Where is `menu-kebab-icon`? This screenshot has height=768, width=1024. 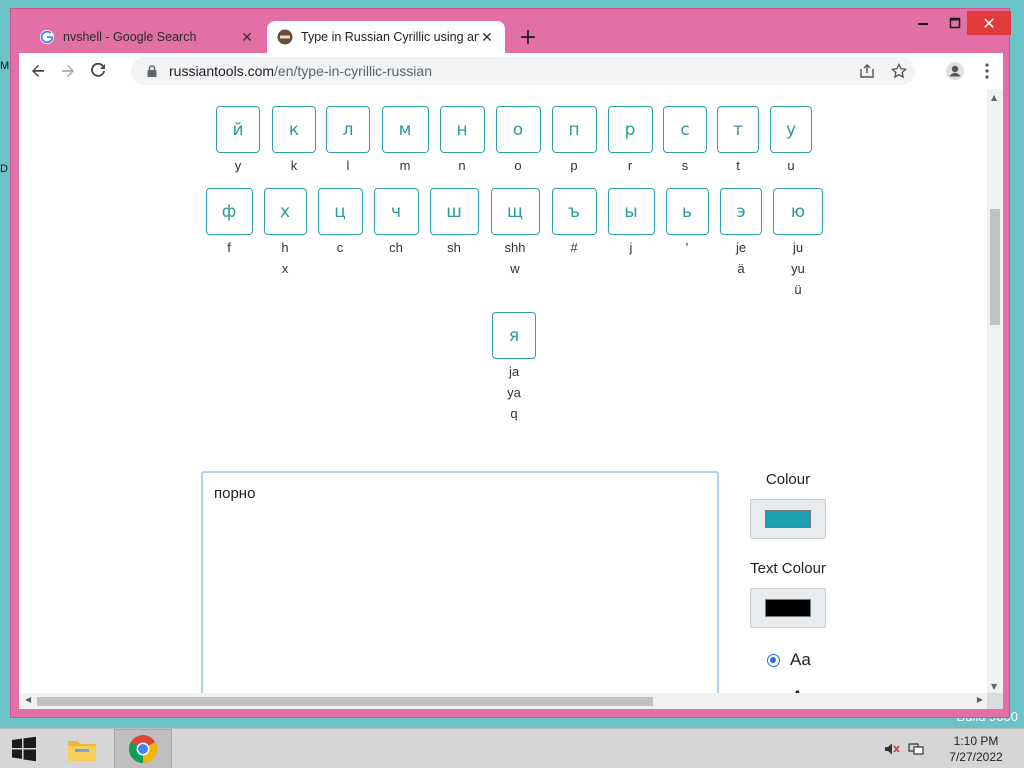
menu-kebab-icon is located at coordinates (987, 71).